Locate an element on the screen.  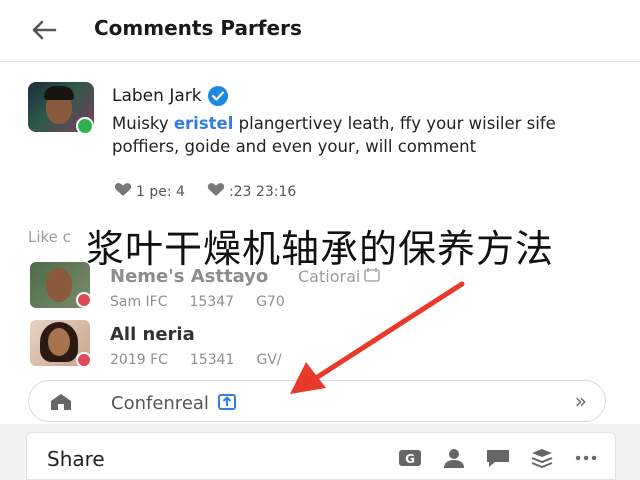
likes-count: 1 pe: 4 is located at coordinates (160, 191).